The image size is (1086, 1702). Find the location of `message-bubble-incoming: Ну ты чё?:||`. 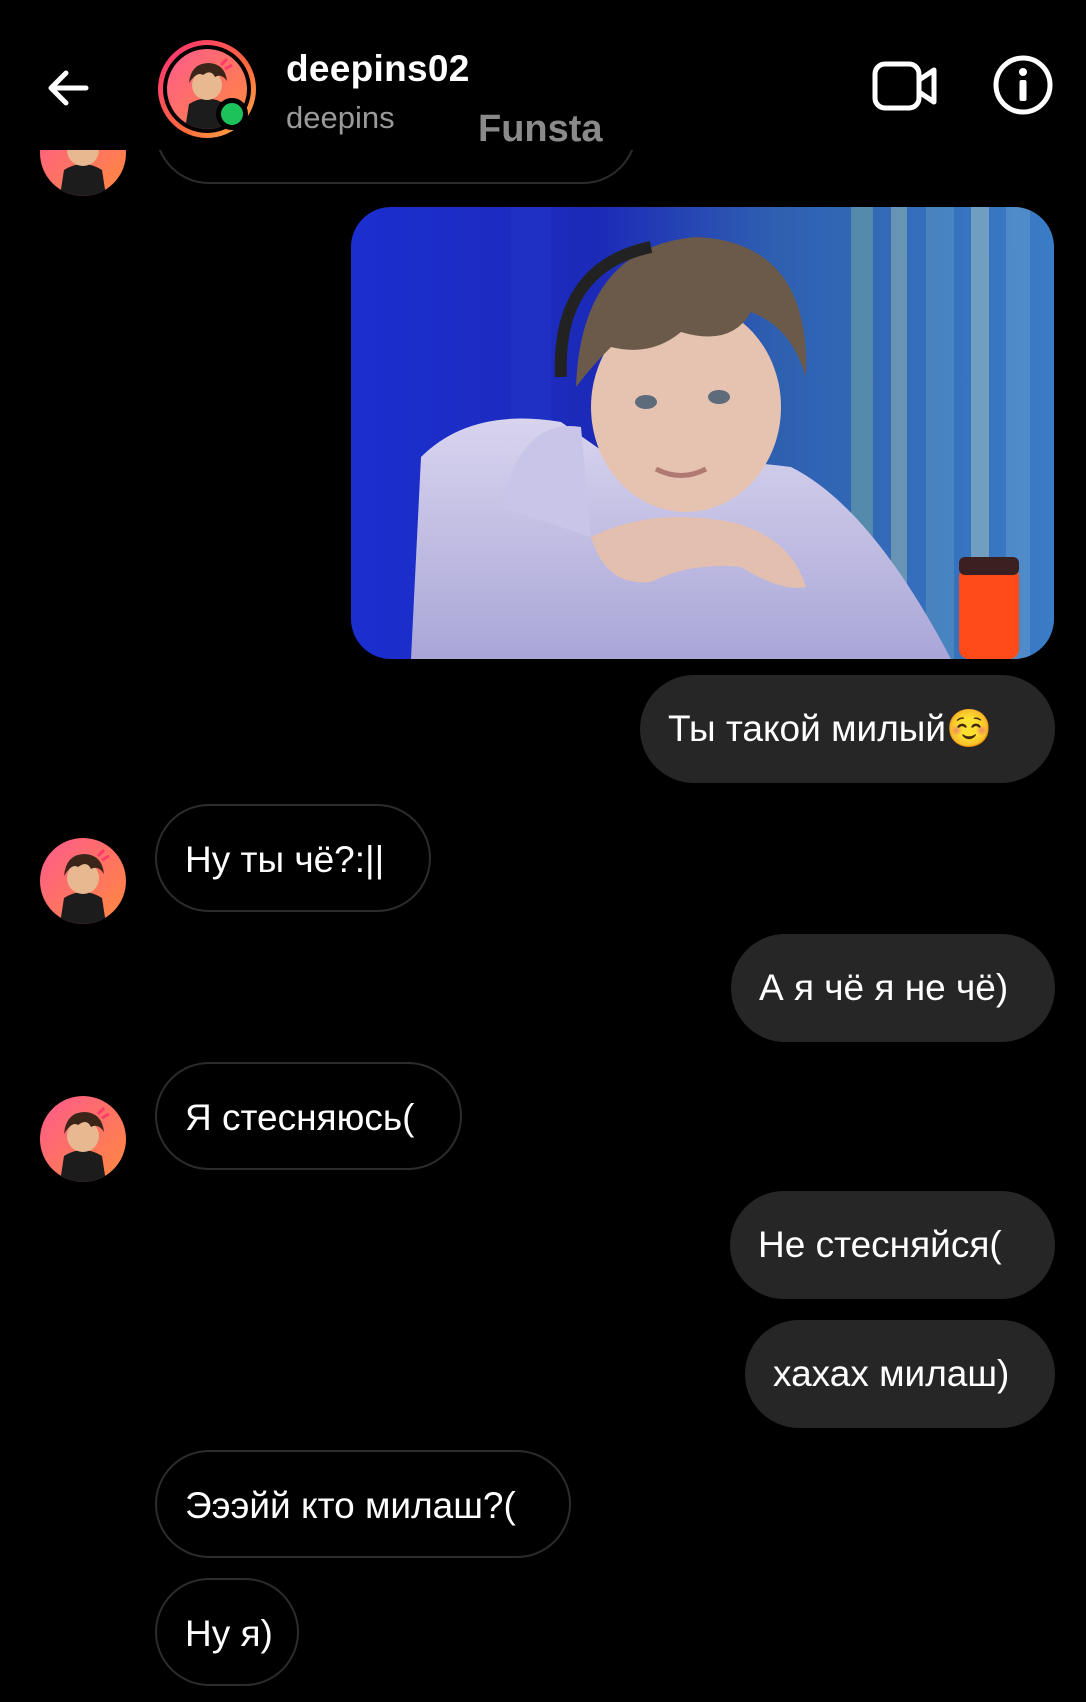

message-bubble-incoming: Ну ты чё?:|| is located at coordinates (293, 858).